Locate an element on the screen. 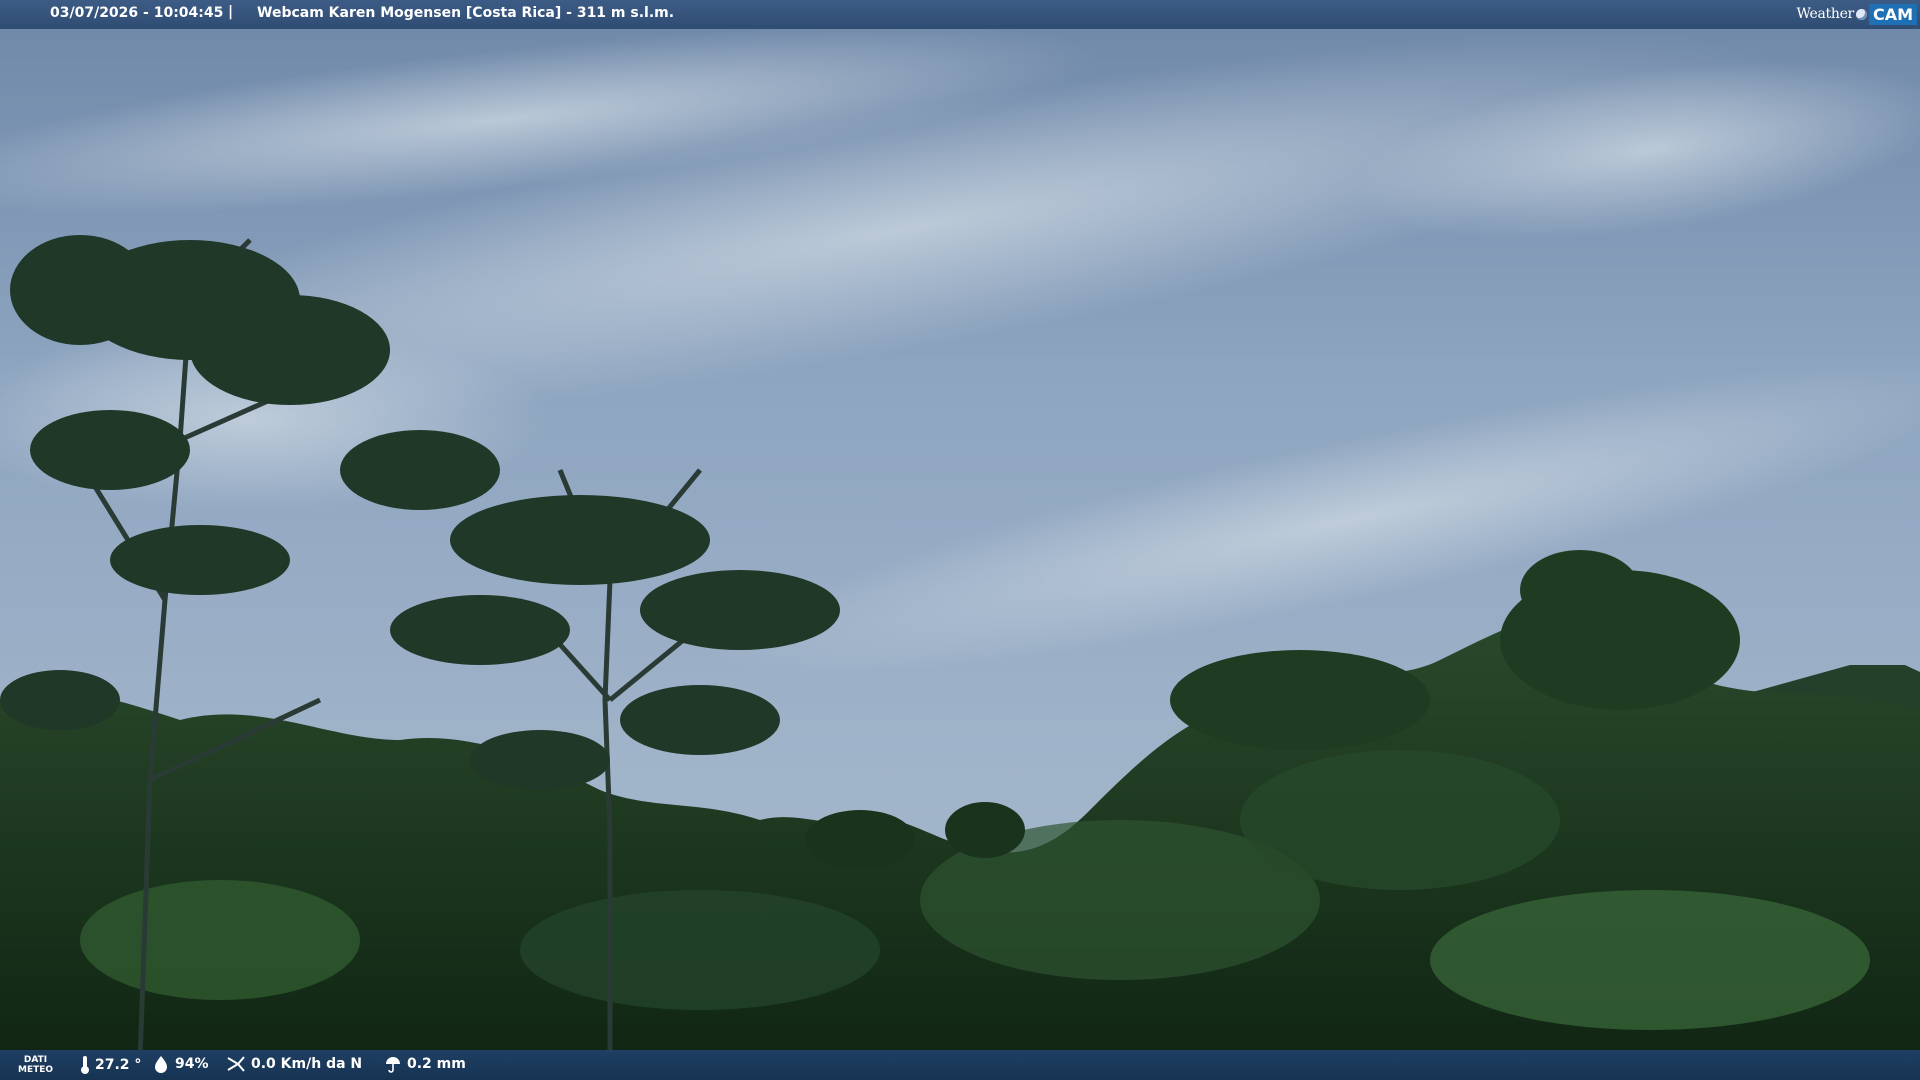 Image resolution: width=1920 pixels, height=1080 pixels. temperature-value: 27.2 ° is located at coordinates (118, 1065).